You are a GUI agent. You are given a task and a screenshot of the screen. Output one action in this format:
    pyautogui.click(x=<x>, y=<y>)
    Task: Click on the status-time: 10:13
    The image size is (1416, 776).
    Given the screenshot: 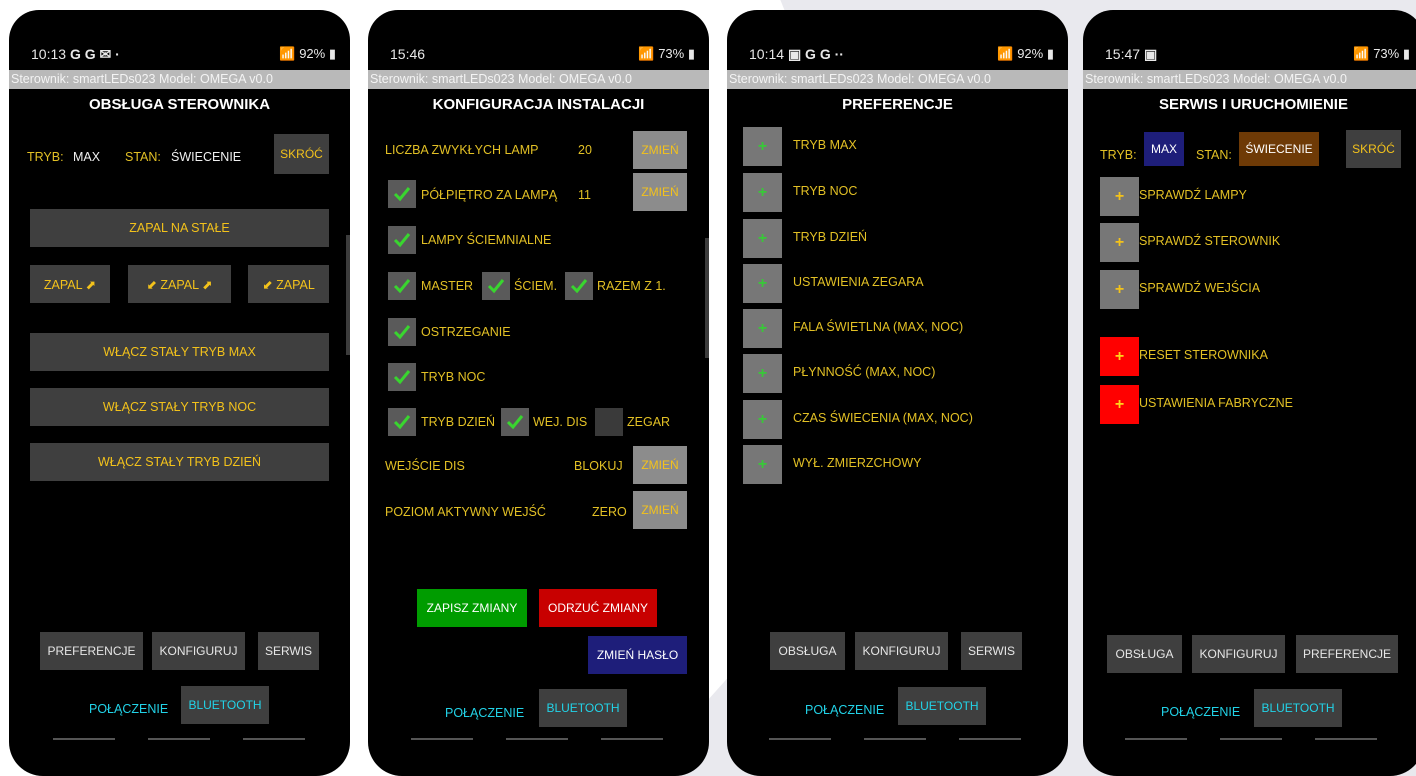 What is the action you would take?
    pyautogui.click(x=49, y=54)
    